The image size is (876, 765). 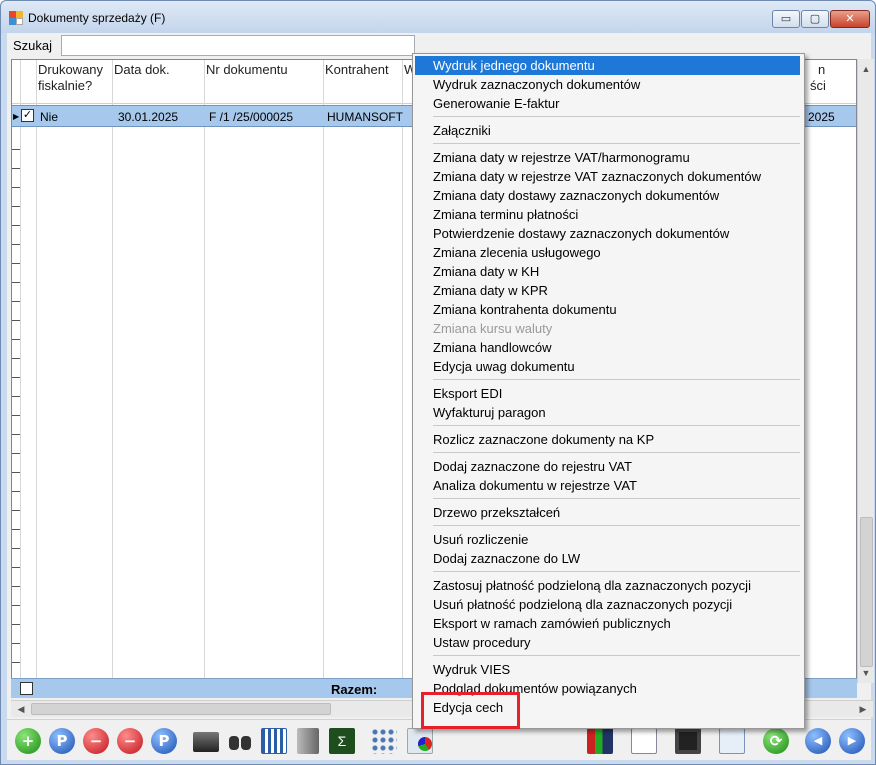 I want to click on menu-item-zmiana-daty-w-kpr: Zmiana daty w KPR, so click(x=608, y=290).